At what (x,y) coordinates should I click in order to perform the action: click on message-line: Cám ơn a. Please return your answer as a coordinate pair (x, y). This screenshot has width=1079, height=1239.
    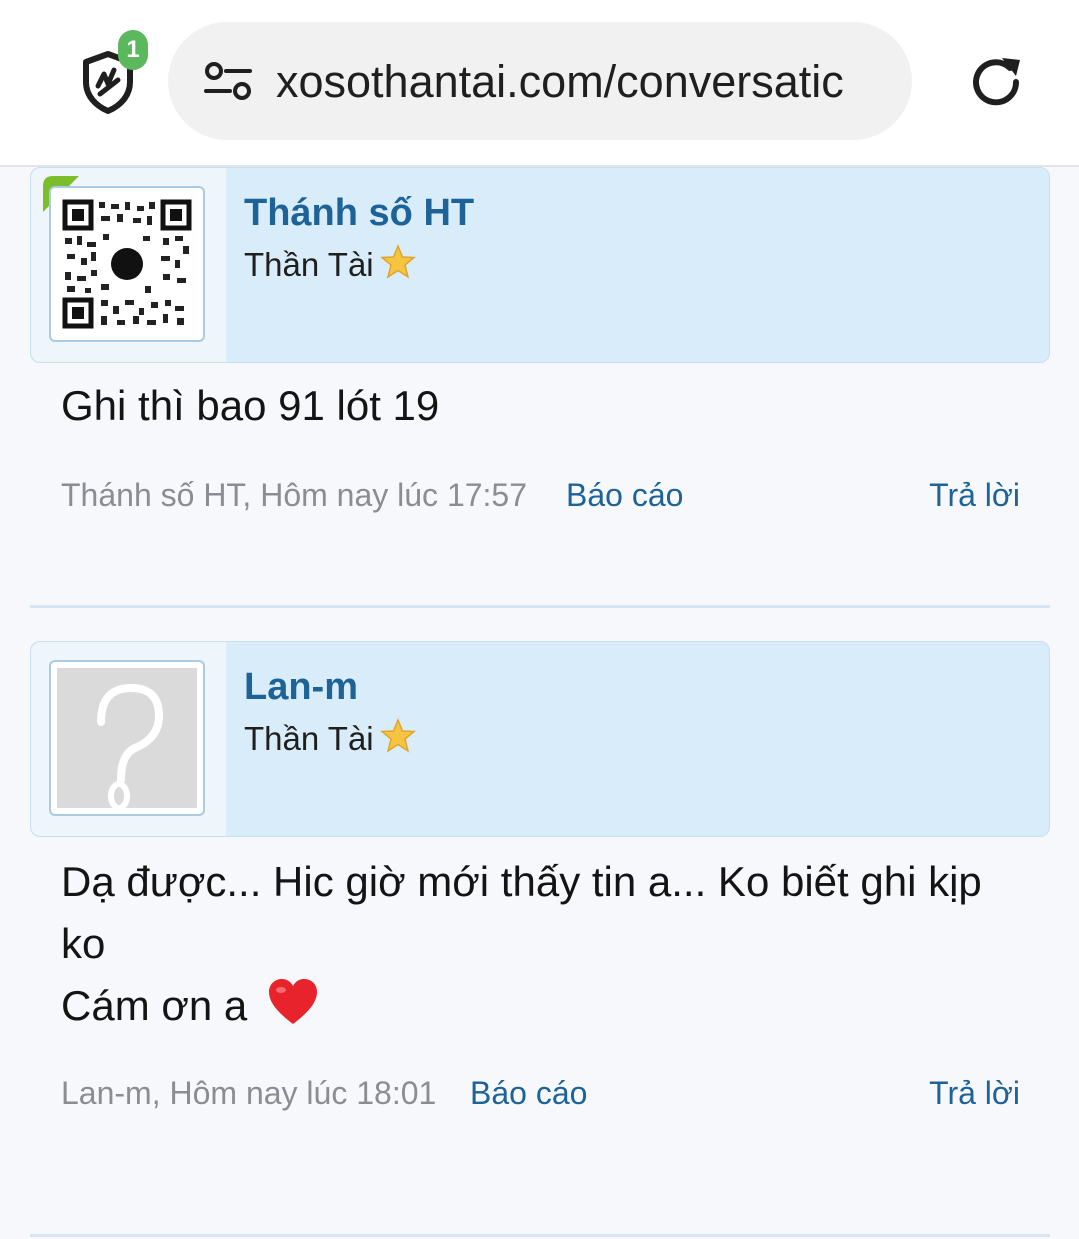
    Looking at the image, I should click on (154, 1005).